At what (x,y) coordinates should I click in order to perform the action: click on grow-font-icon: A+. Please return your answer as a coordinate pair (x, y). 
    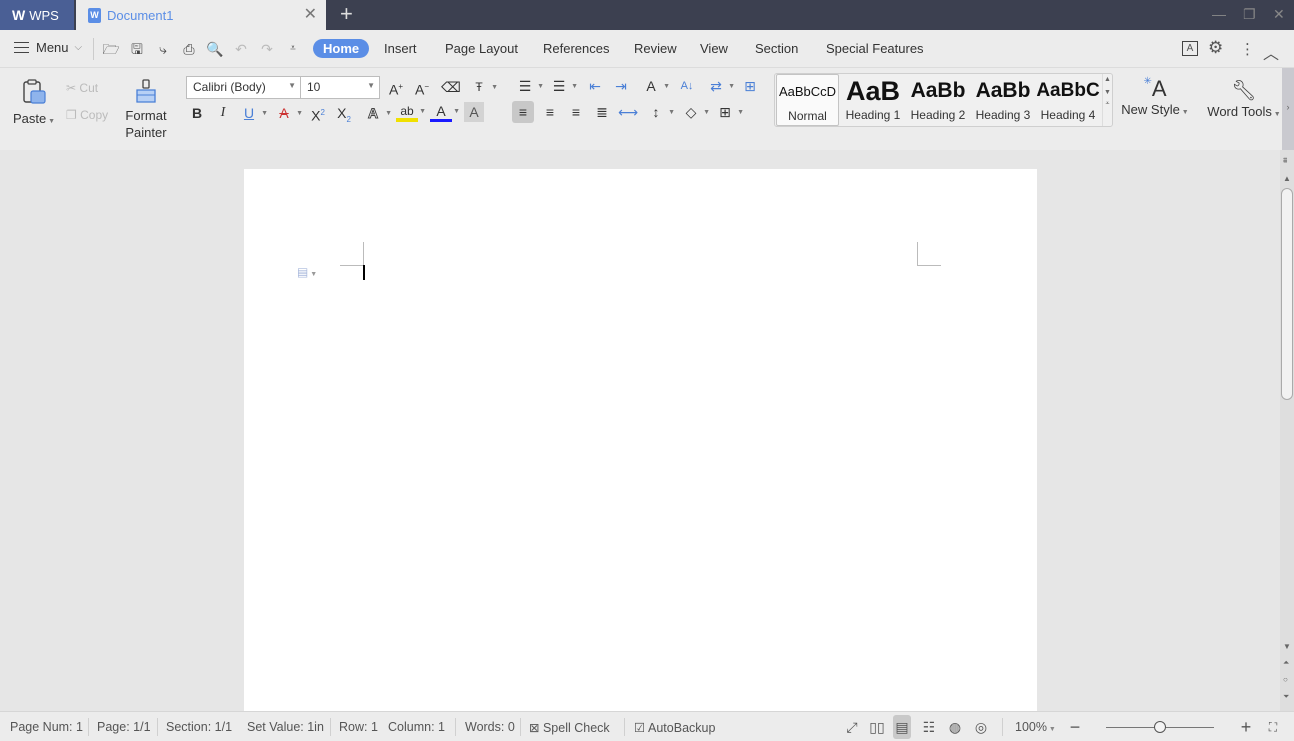
    Looking at the image, I should click on (396, 87).